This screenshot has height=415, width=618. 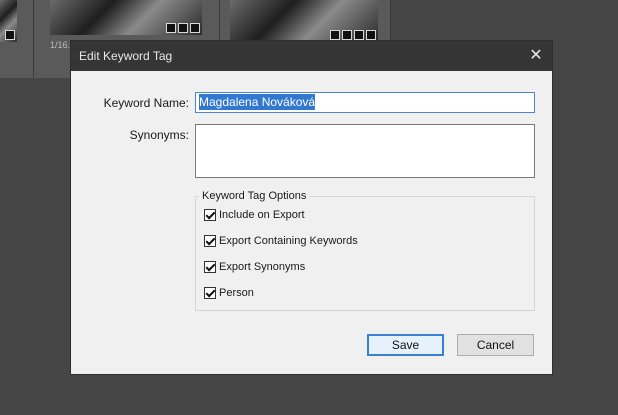 I want to click on close-icon: ✕, so click(x=536, y=55).